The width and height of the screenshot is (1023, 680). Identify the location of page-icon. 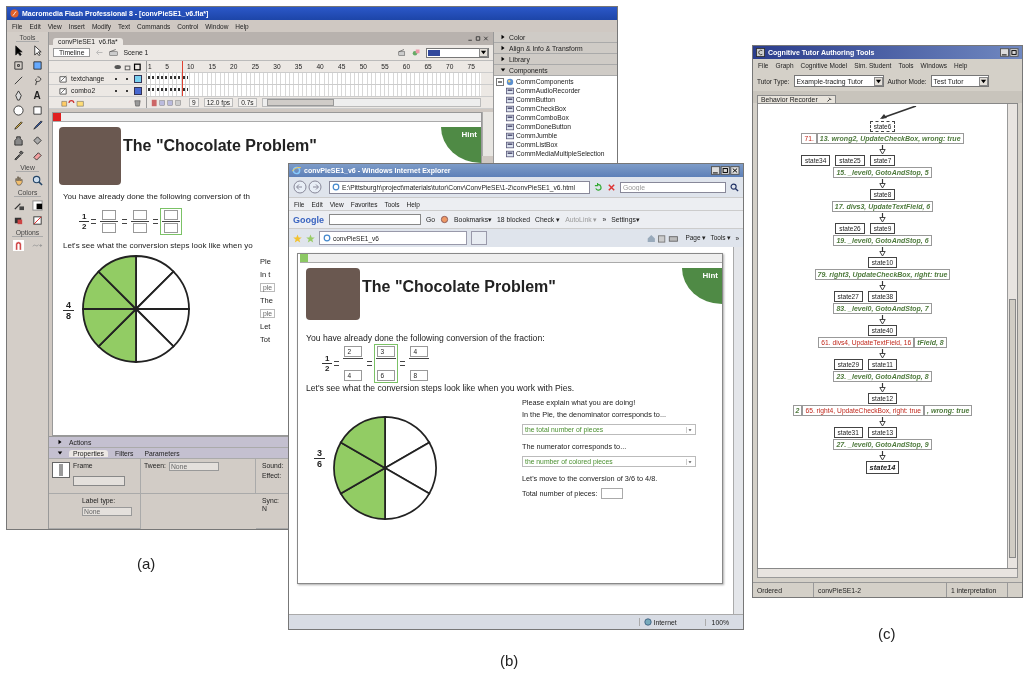
(327, 238).